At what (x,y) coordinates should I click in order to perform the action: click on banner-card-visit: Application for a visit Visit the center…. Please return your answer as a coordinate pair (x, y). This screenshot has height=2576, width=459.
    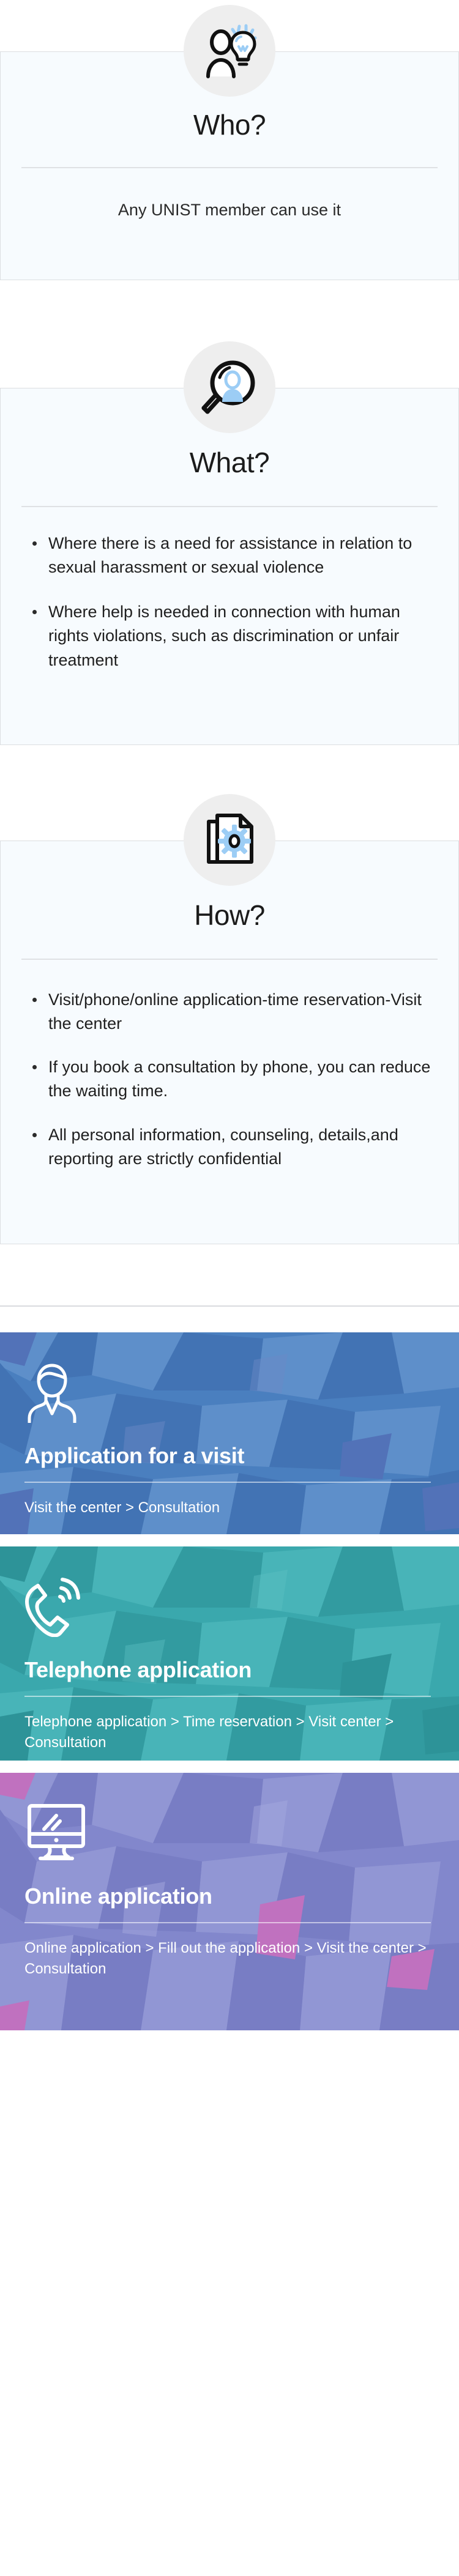
    Looking at the image, I should click on (229, 1433).